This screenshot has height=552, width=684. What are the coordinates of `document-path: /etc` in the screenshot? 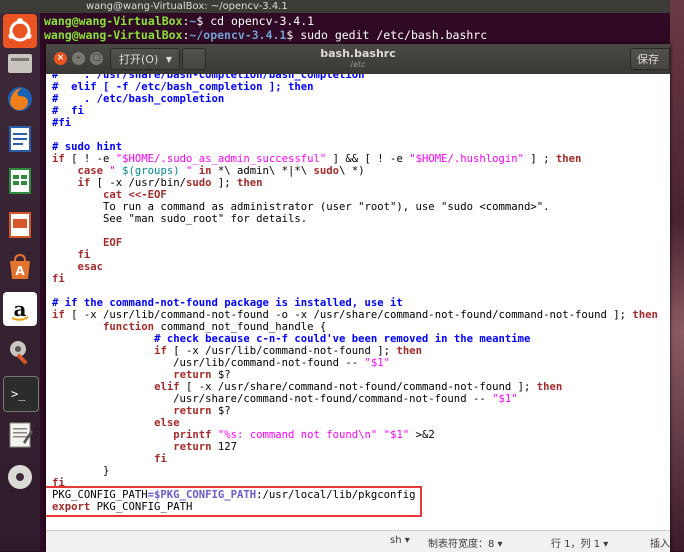 It's located at (358, 64).